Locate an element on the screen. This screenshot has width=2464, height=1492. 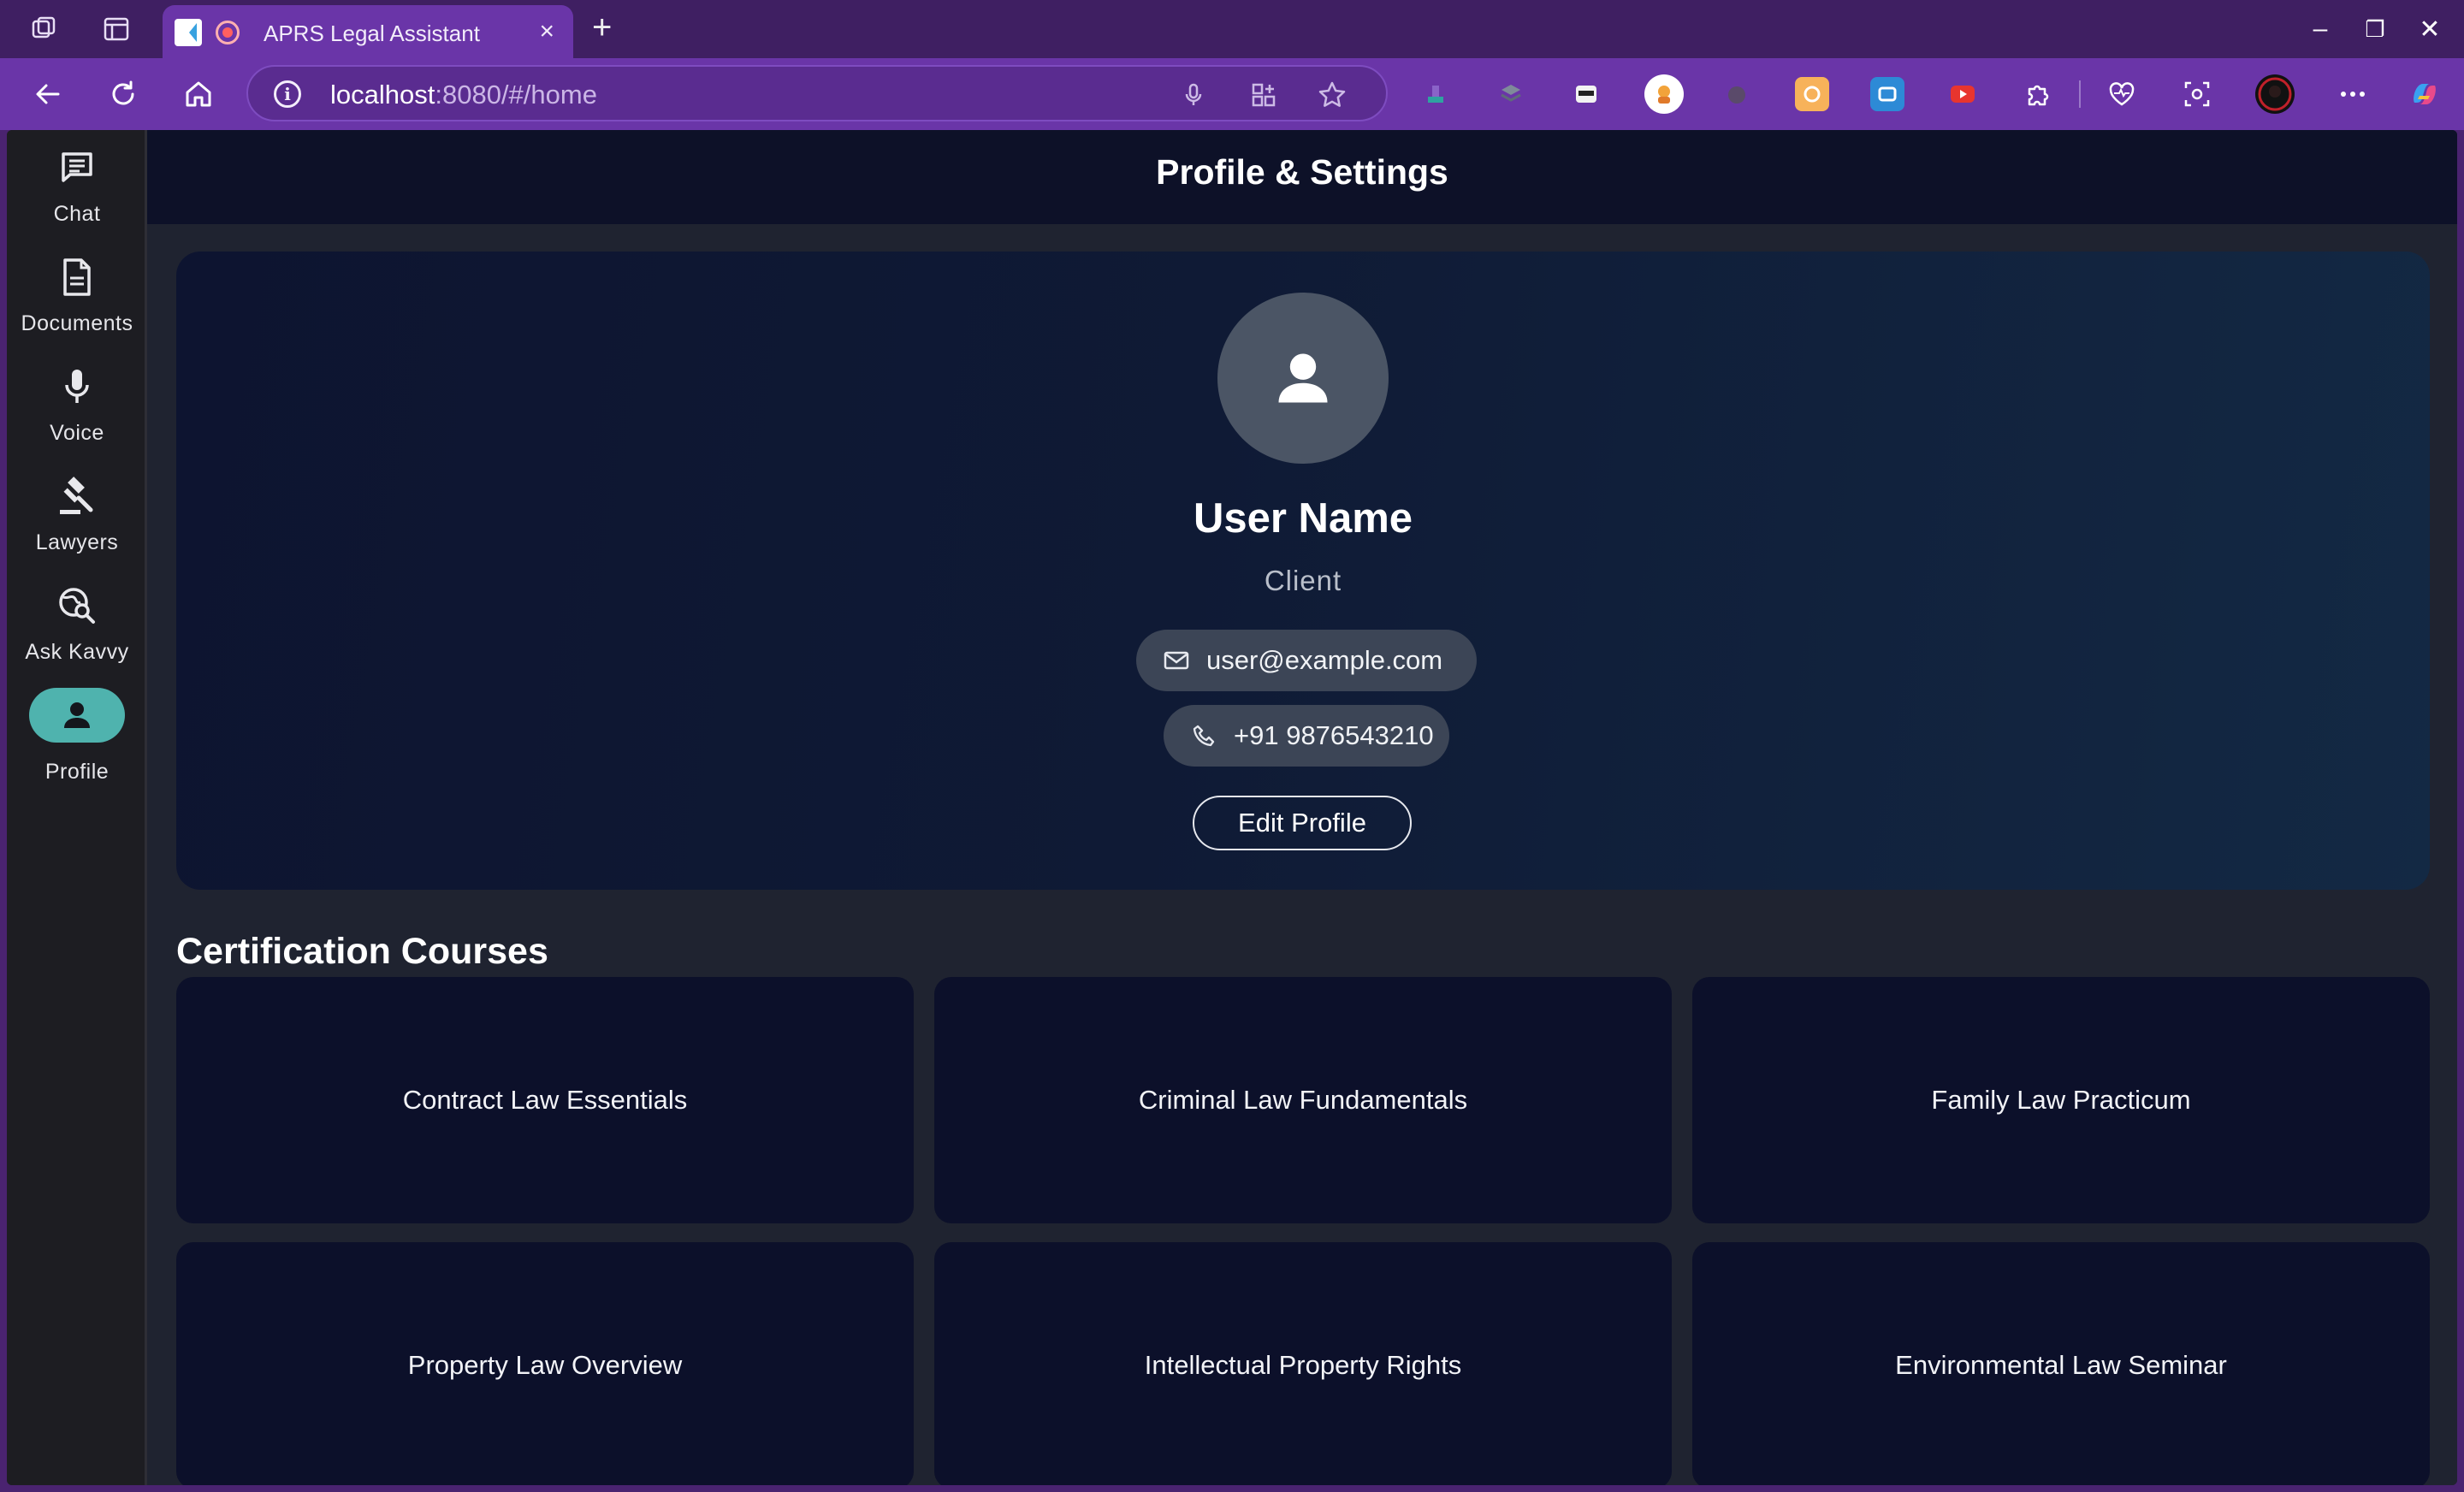
extension-dark-blob-icon is located at coordinates (1737, 94).